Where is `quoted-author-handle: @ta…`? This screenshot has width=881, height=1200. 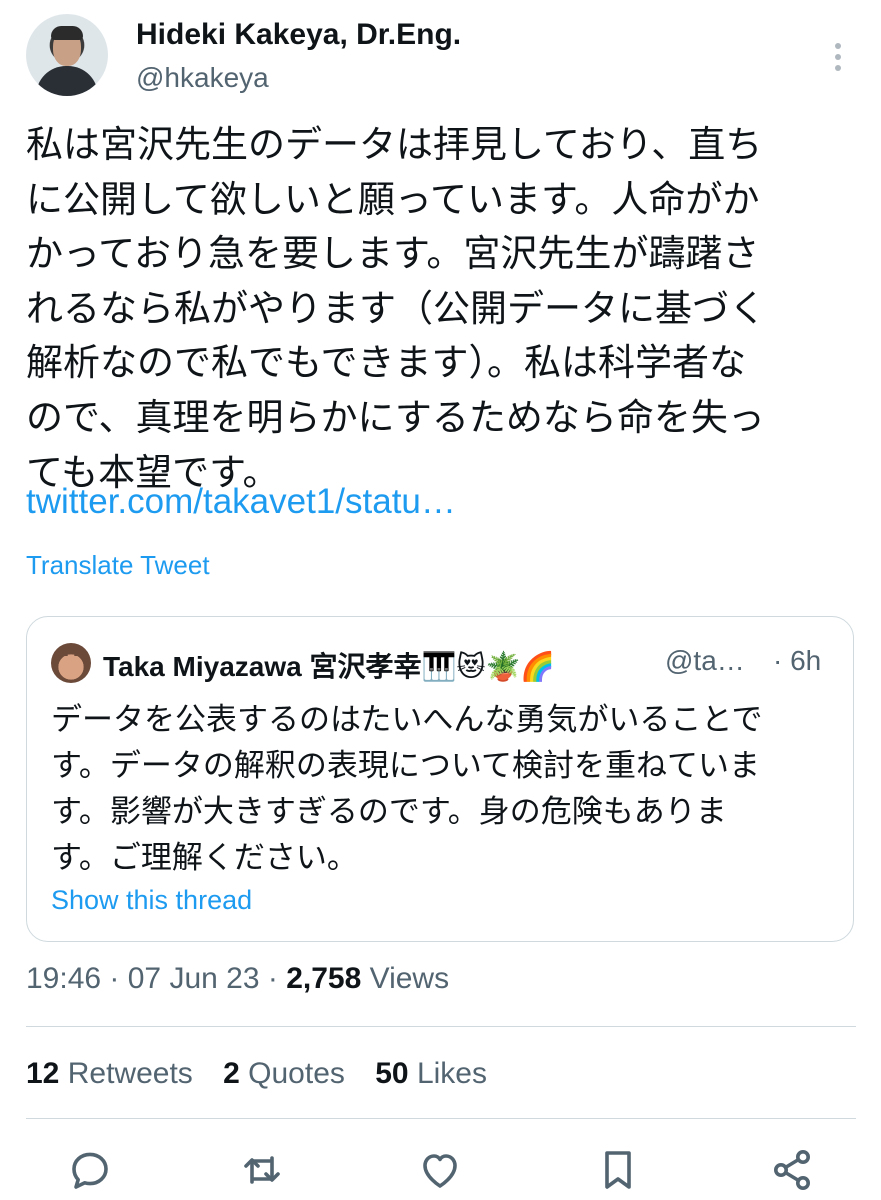 quoted-author-handle: @ta… is located at coordinates (705, 661).